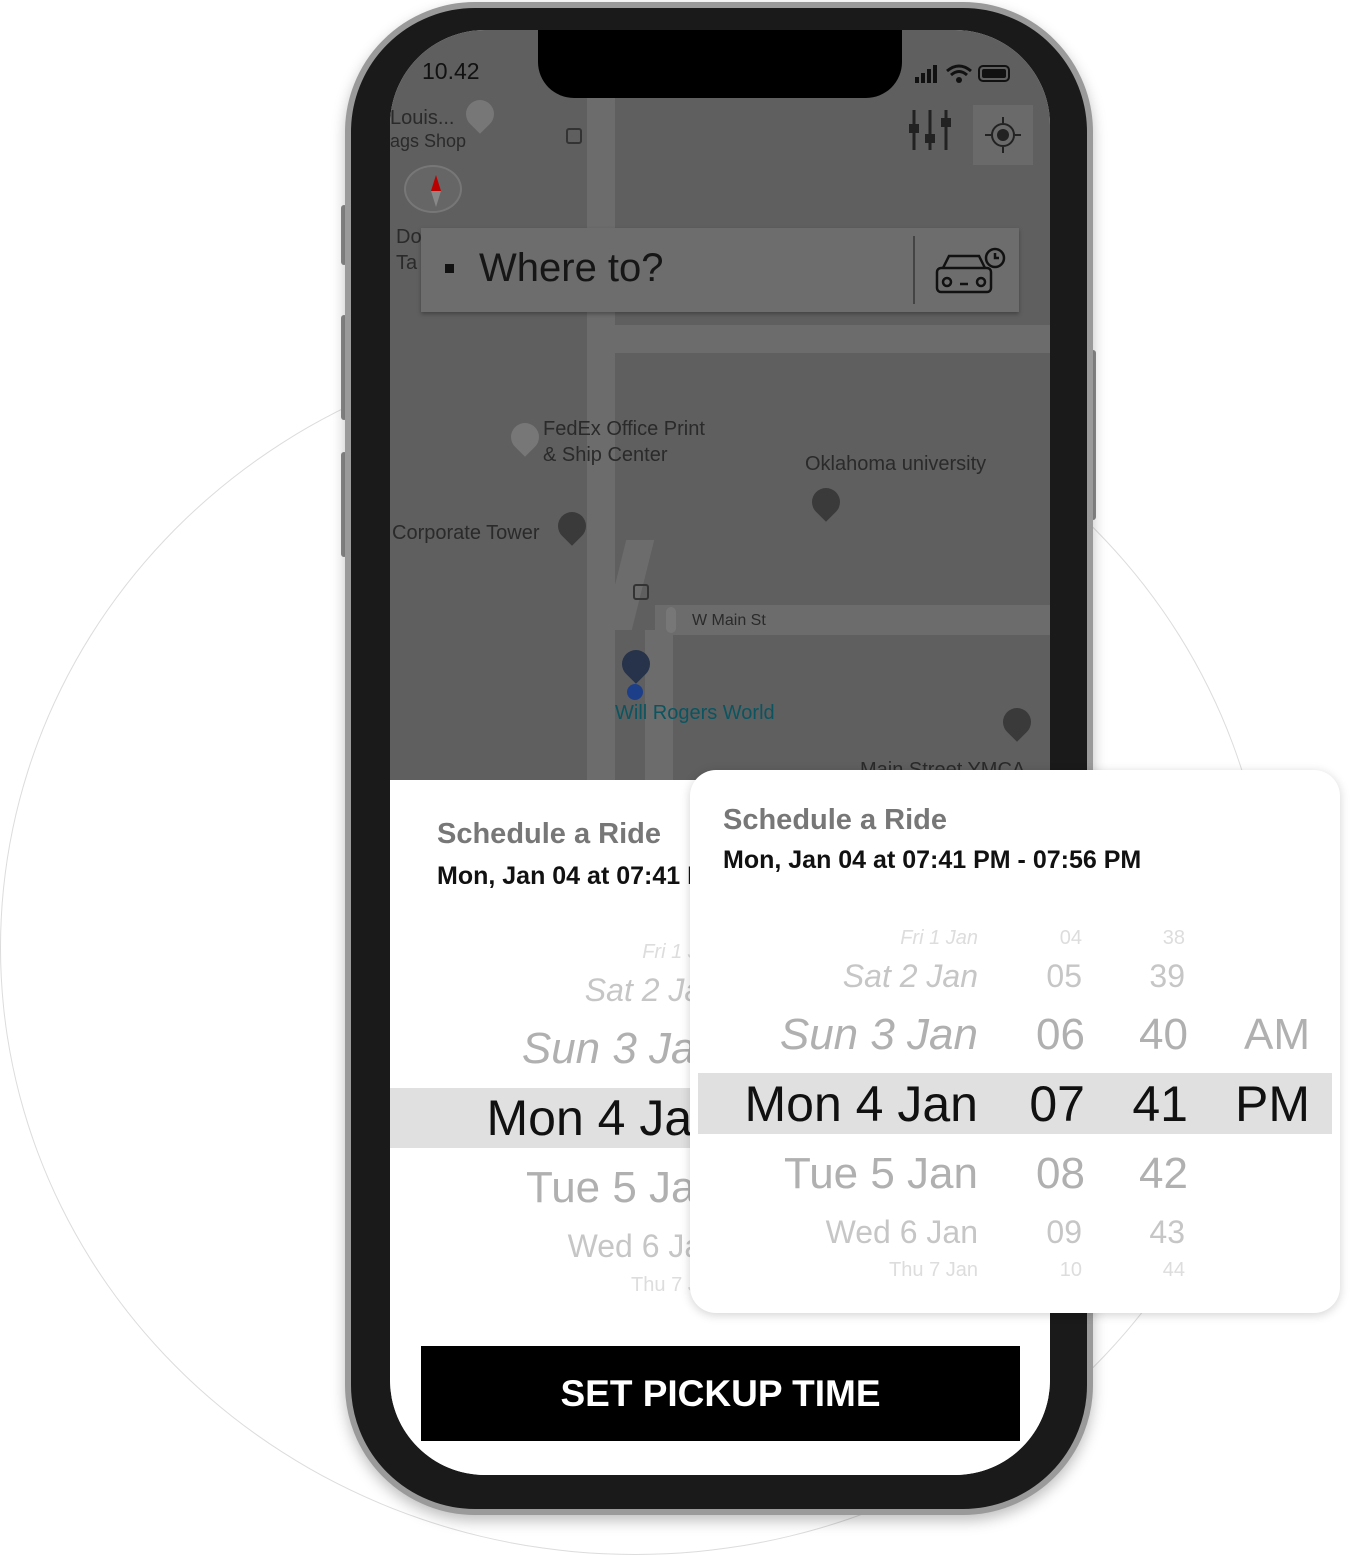 The width and height of the screenshot is (1355, 1555). I want to click on set-pickup-time-button: SET PICKUP TIME, so click(720, 1393).